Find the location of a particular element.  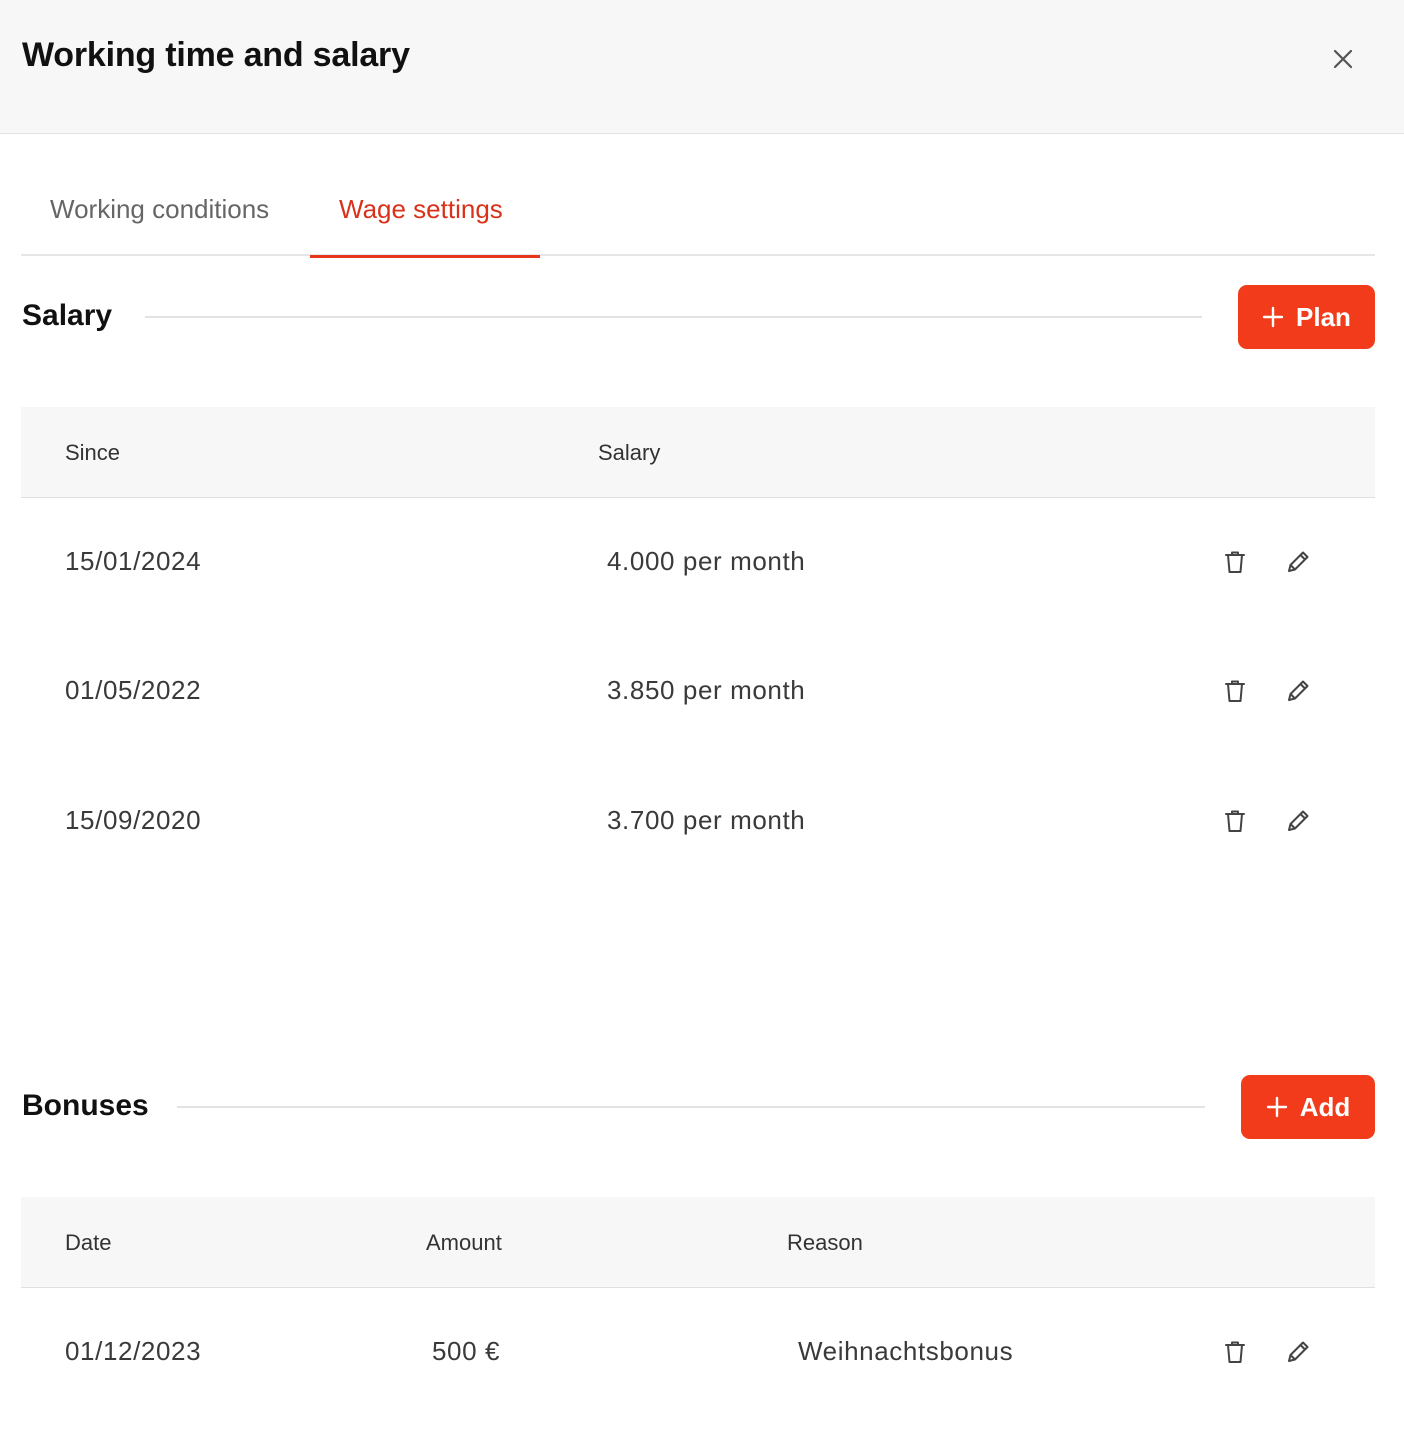

salary-section-title: Salary is located at coordinates (67, 315).